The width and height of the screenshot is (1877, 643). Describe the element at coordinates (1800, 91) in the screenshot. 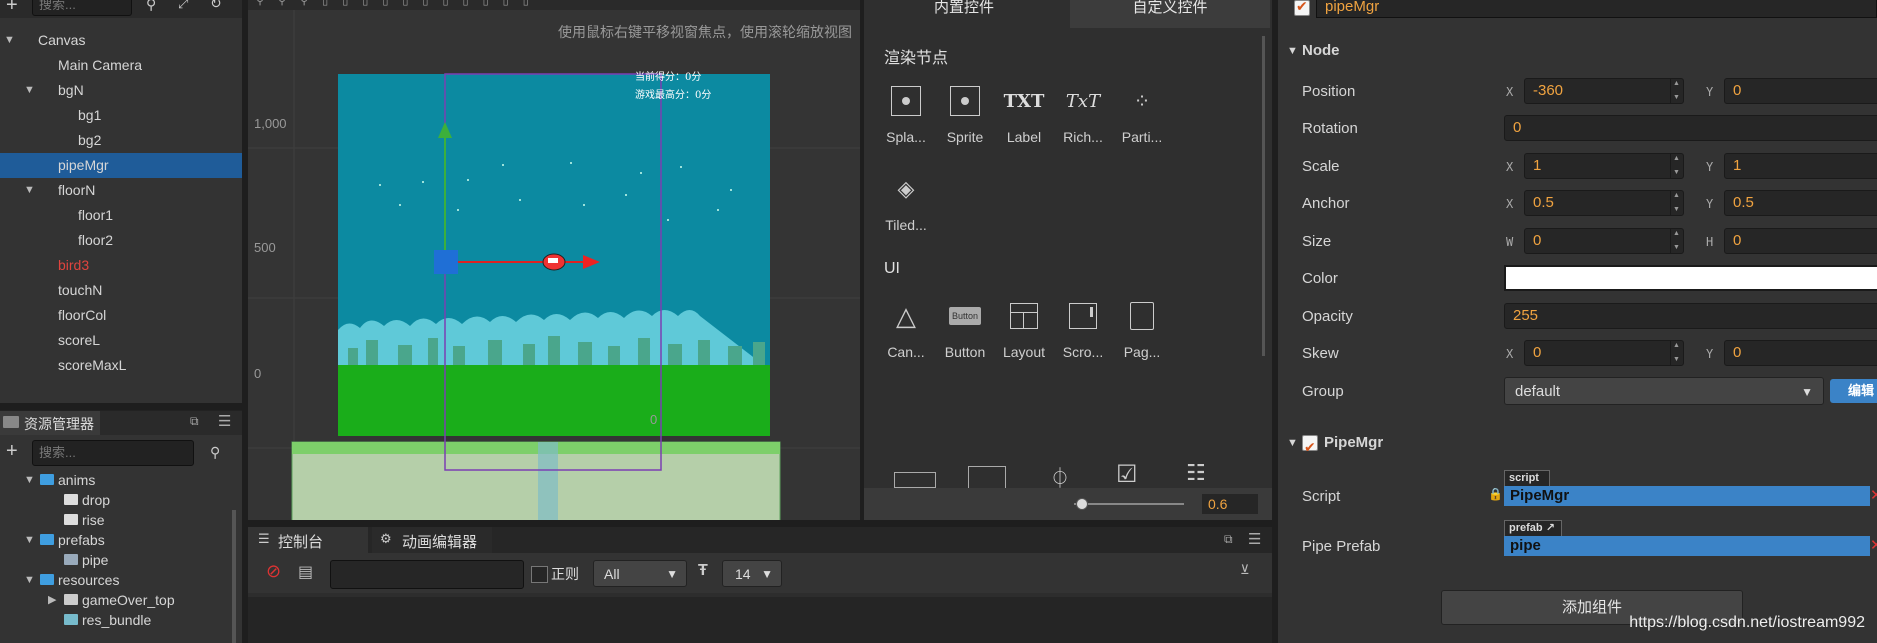

I see `position-y-field: 0` at that location.